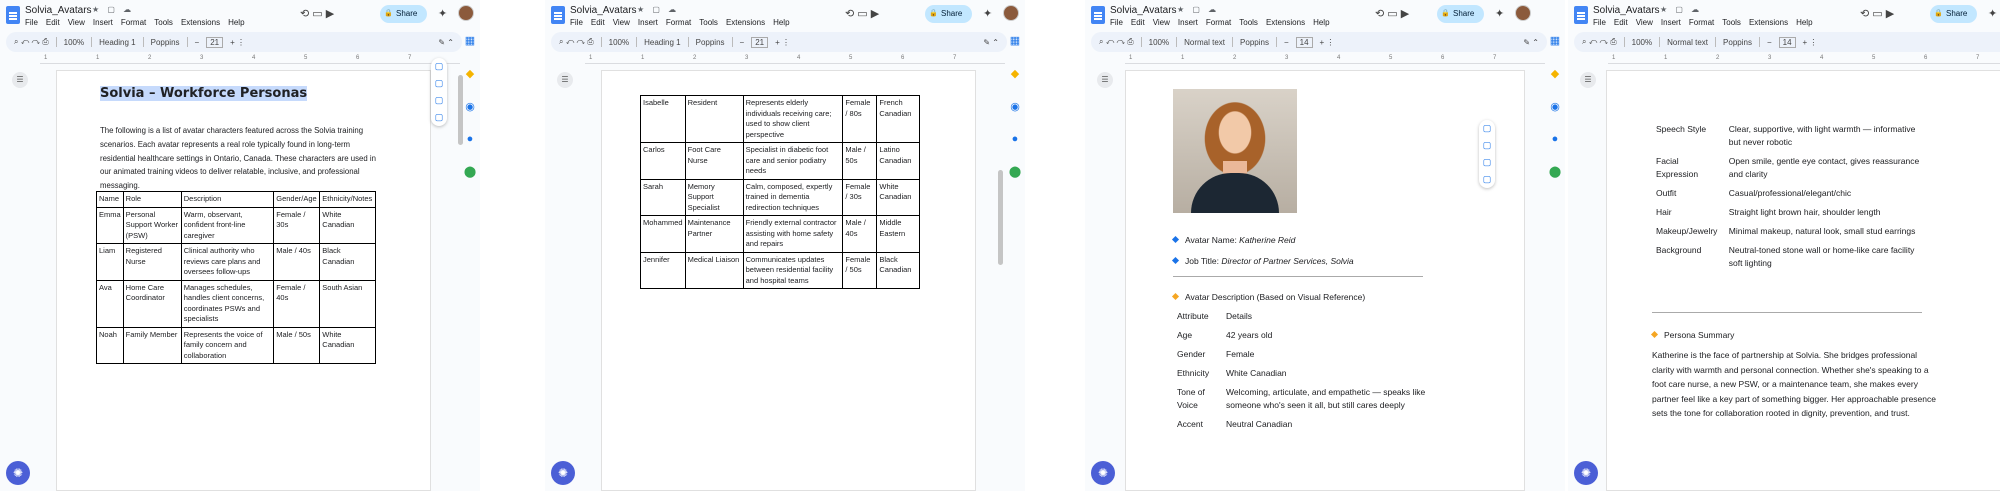  I want to click on table-cell: Ava, so click(110, 303).